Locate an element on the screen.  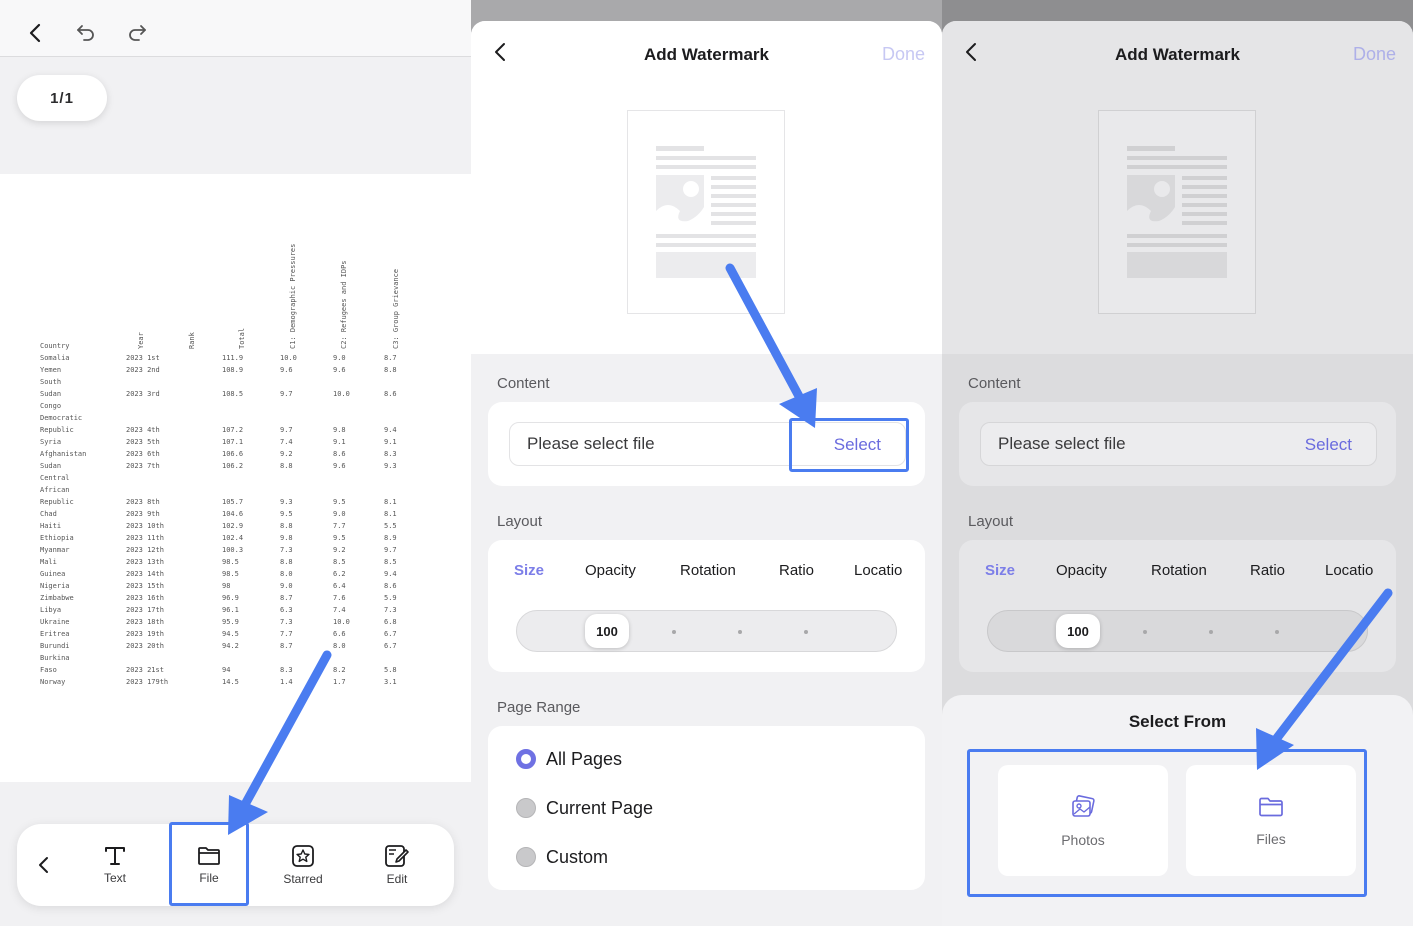
cell-yearrank: 2023 1st is located at coordinates (143, 358).